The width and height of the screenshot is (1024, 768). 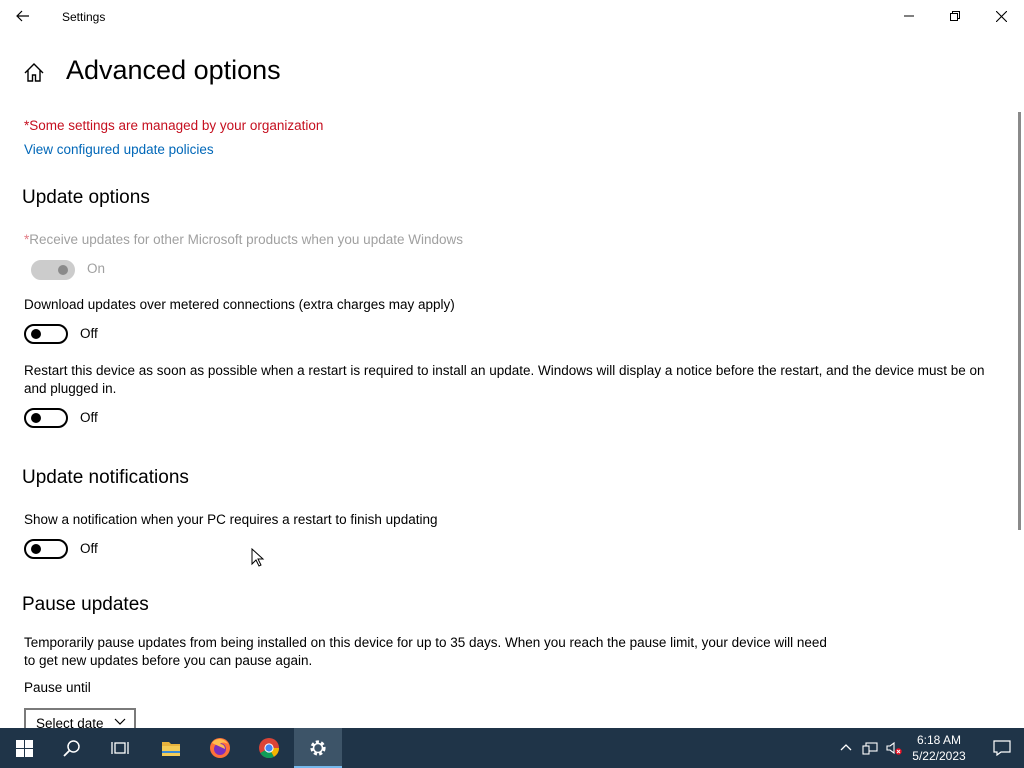 I want to click on receive-updates-toggle, so click(x=53, y=270).